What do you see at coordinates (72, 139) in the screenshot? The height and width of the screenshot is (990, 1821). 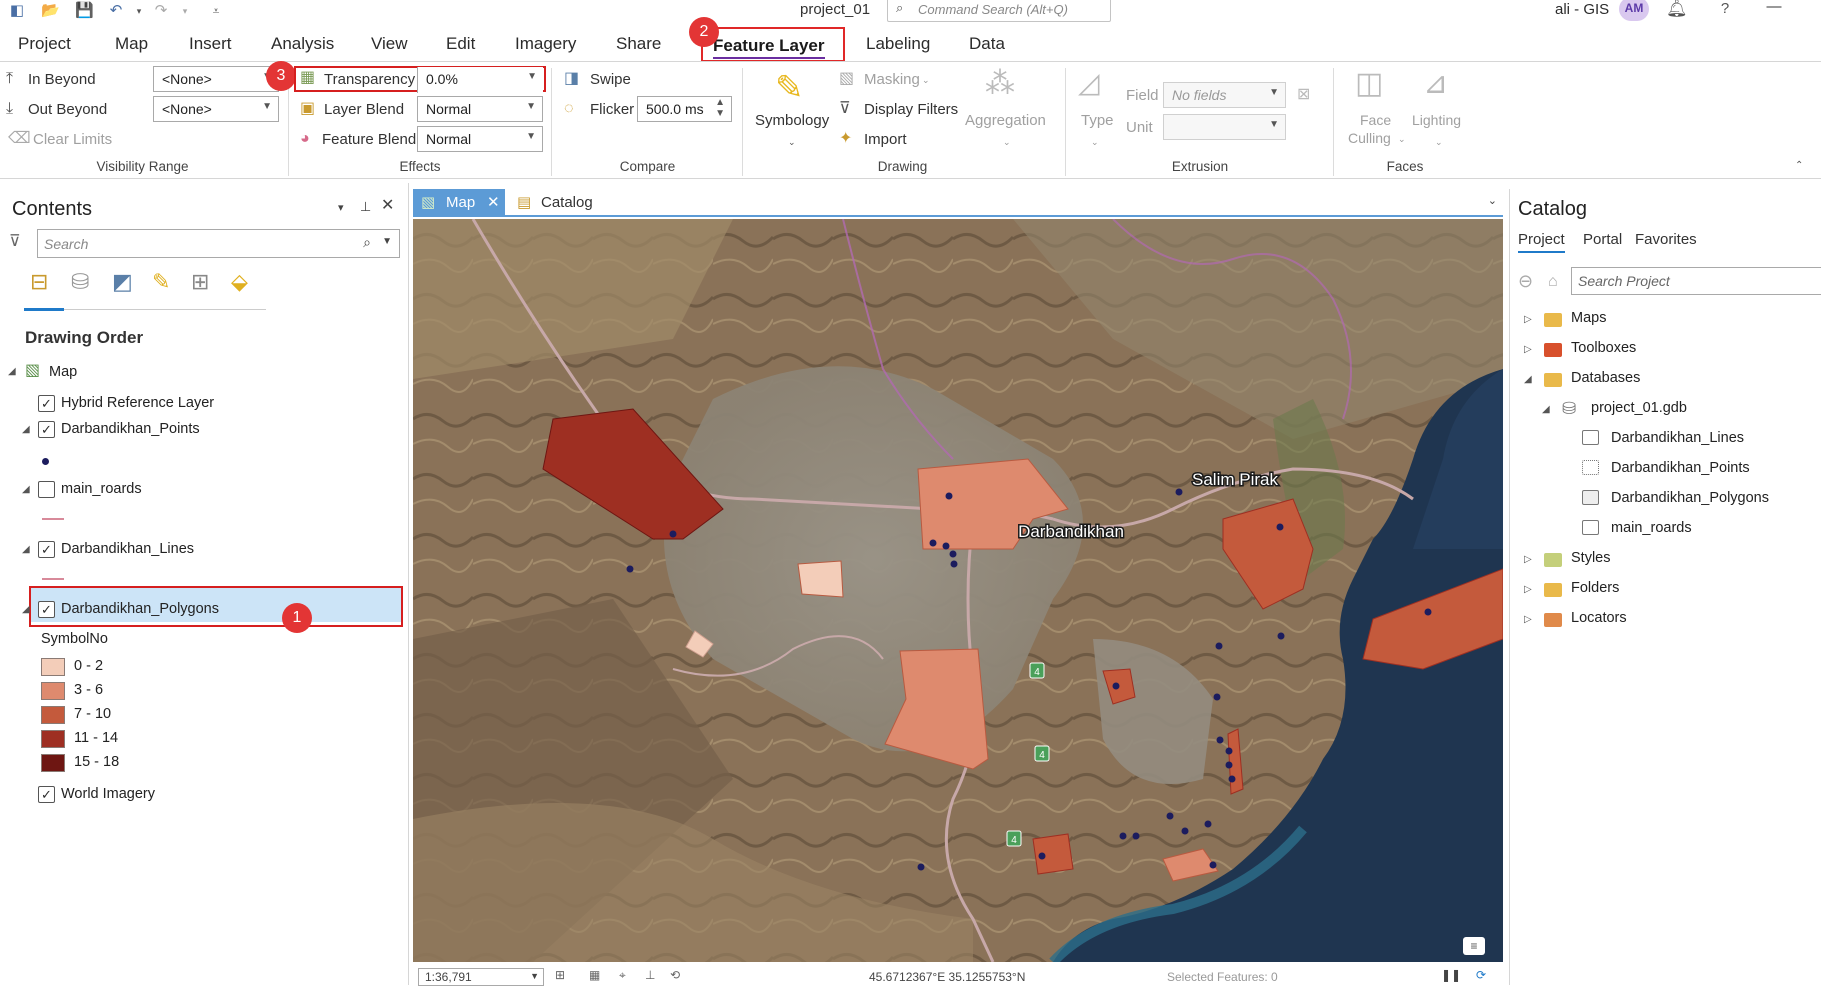 I see `clear-limits-button: Clear Limits` at bounding box center [72, 139].